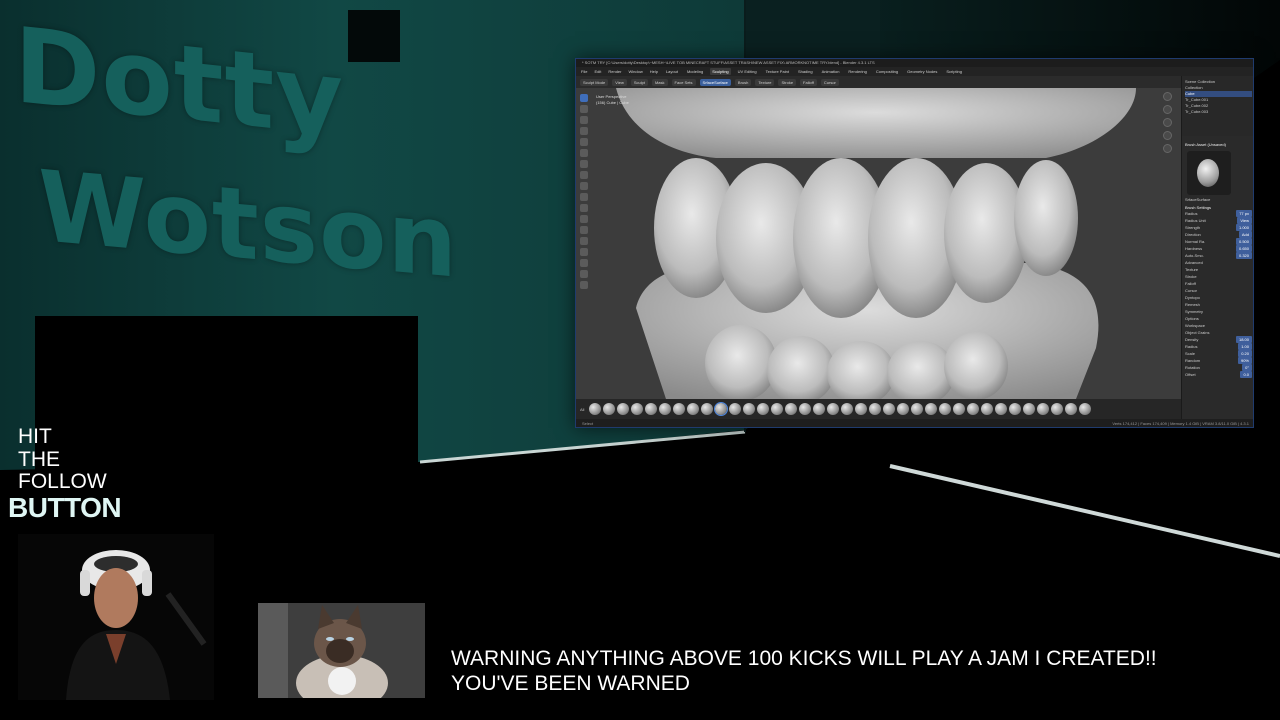 The height and width of the screenshot is (720, 1280). I want to click on camera-icon, so click(1167, 135).